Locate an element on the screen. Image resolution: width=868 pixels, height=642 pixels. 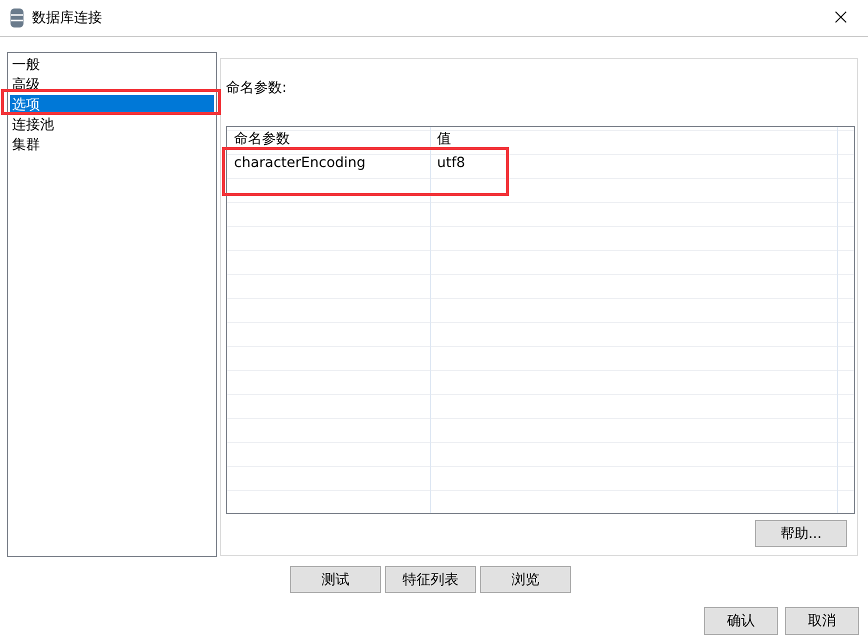
table-cell-text: utf8 is located at coordinates (451, 163).